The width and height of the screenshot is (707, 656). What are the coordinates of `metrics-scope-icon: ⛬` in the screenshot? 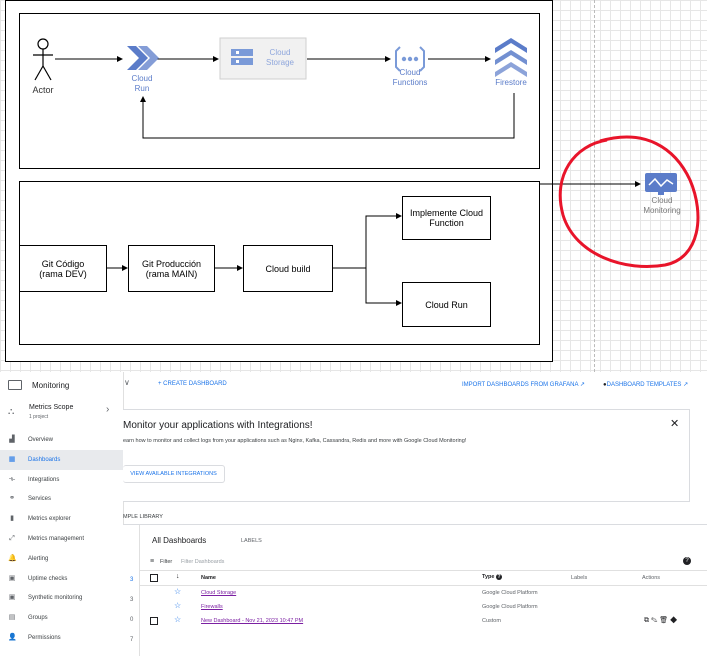 It's located at (11, 411).